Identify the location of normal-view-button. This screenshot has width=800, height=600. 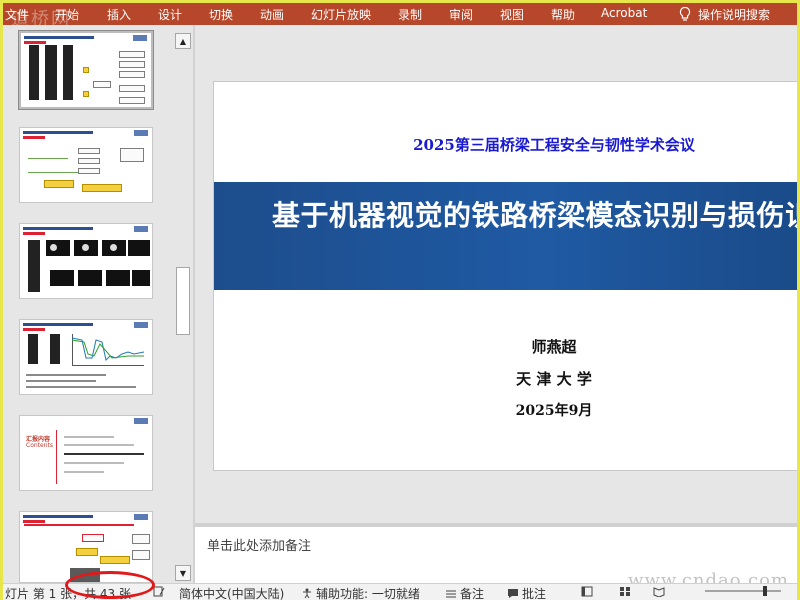
(588, 592).